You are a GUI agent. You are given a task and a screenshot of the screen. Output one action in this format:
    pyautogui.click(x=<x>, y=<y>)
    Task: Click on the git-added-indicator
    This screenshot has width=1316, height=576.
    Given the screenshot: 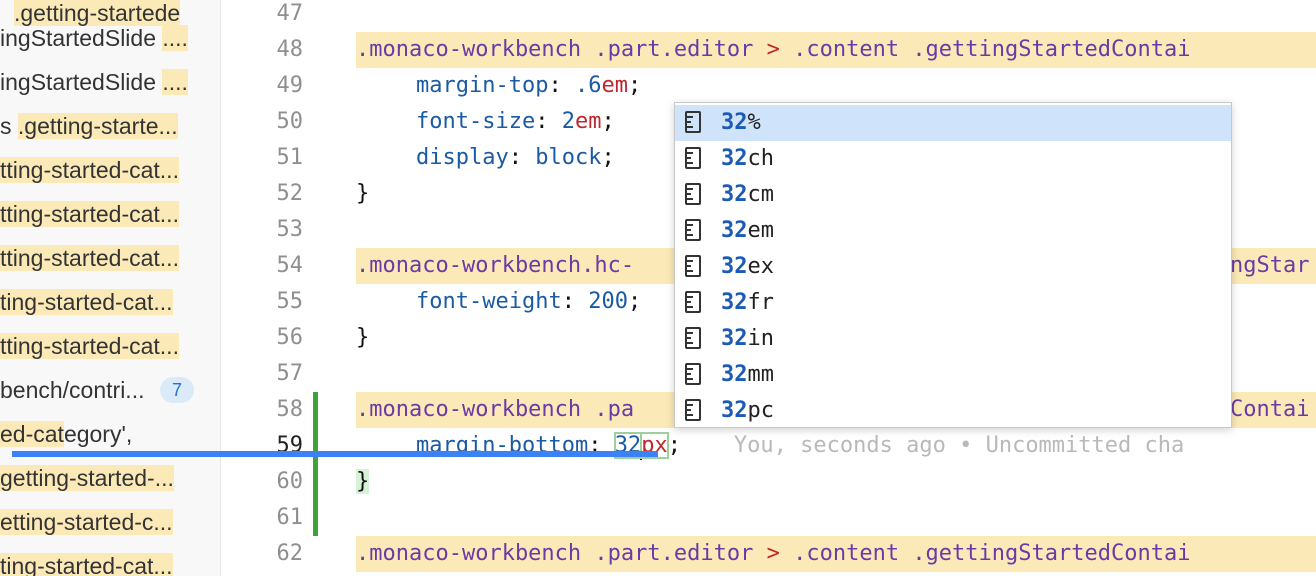 What is the action you would take?
    pyautogui.click(x=315, y=464)
    